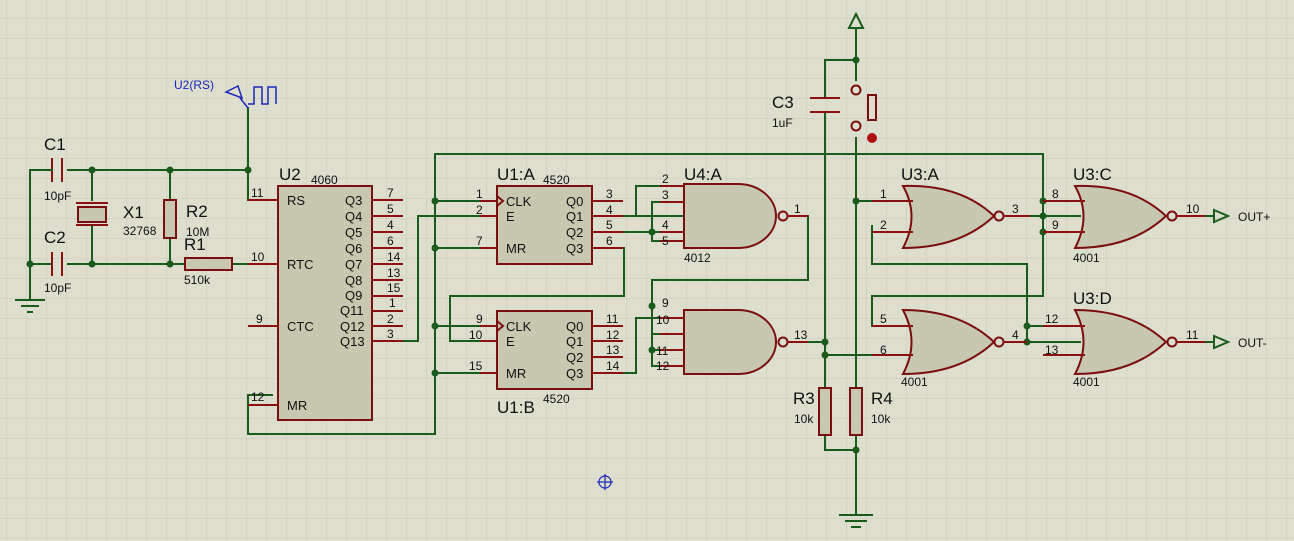 The width and height of the screenshot is (1294, 541). What do you see at coordinates (613, 335) in the screenshot?
I see `u1b-pin: 12` at bounding box center [613, 335].